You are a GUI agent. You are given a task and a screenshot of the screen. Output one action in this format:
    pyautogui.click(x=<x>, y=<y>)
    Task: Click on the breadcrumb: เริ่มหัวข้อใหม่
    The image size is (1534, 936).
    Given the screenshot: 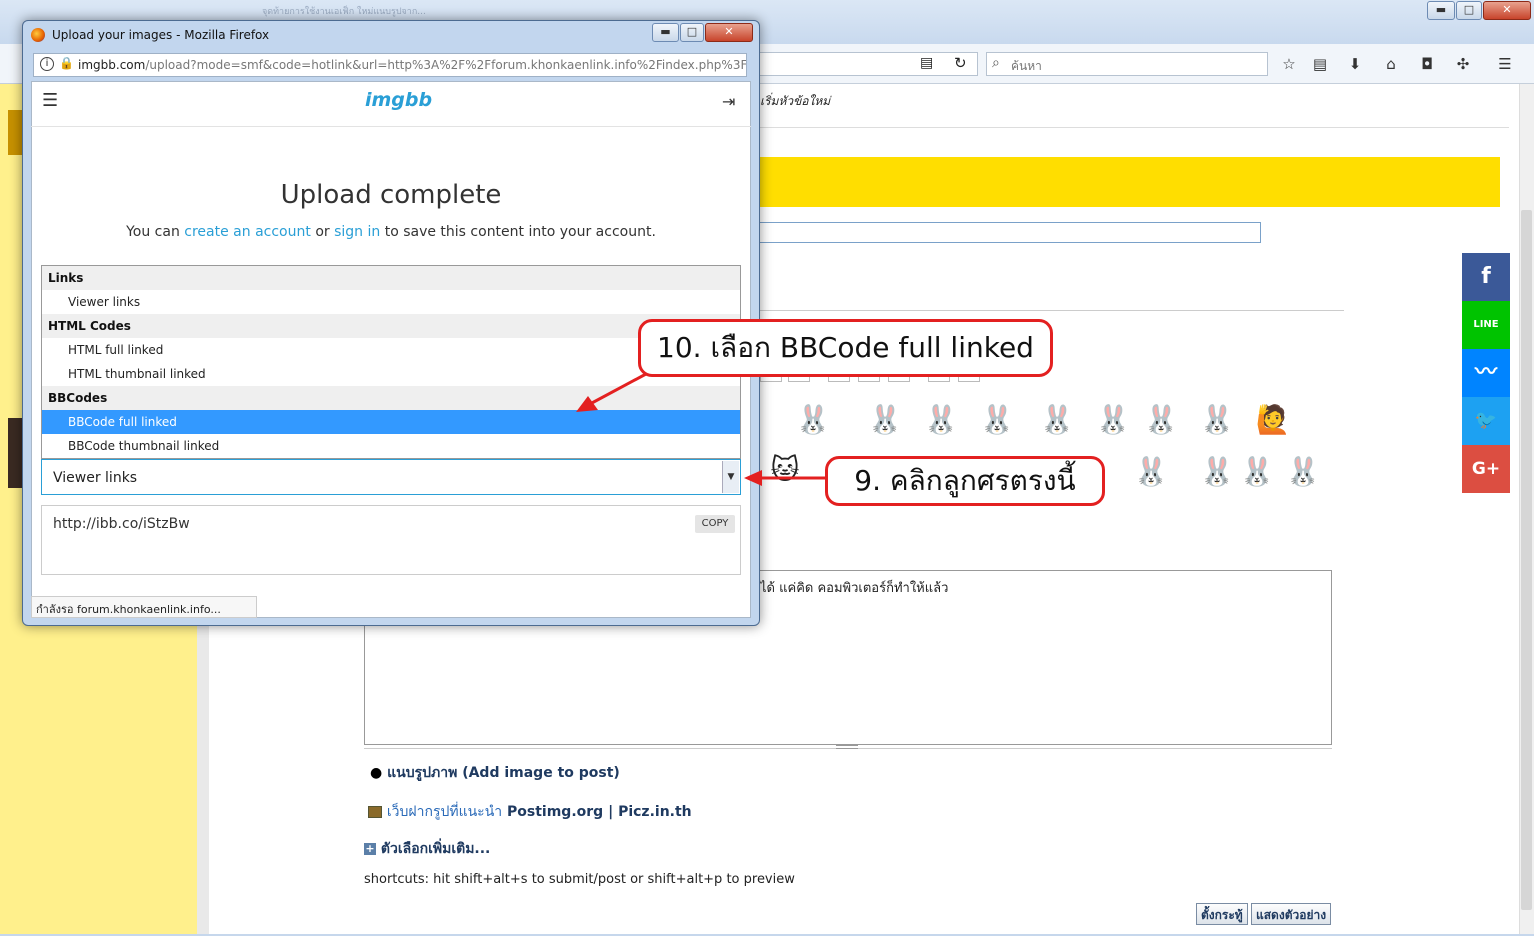 What is the action you would take?
    pyautogui.click(x=795, y=101)
    